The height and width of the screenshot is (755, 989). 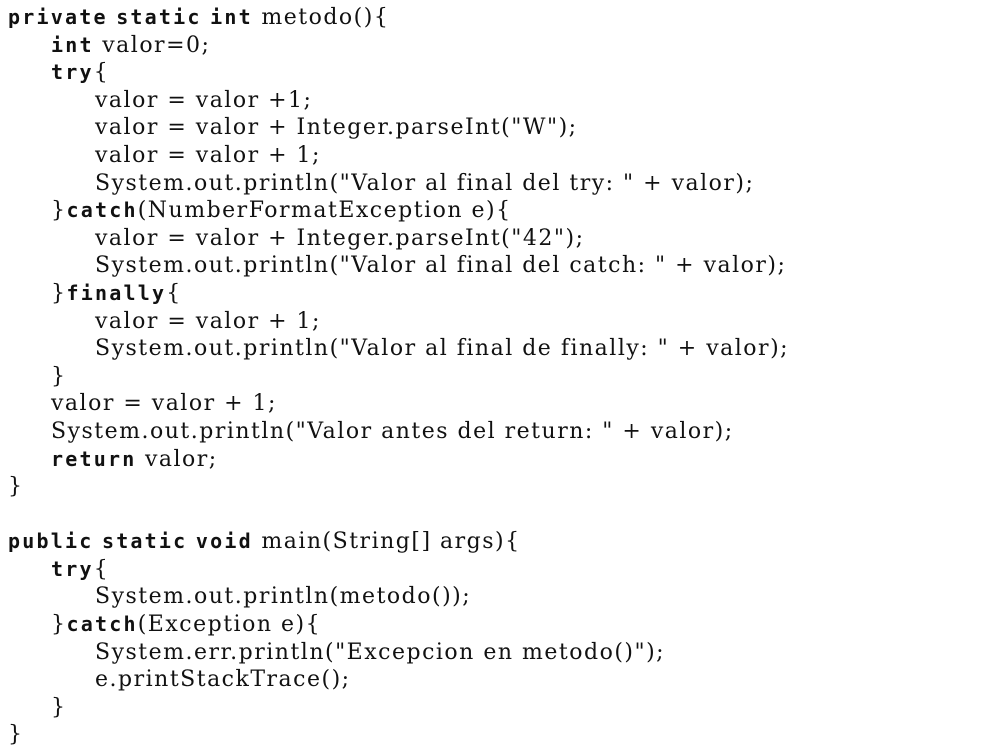 What do you see at coordinates (495, 18) in the screenshot?
I see `code-line-1: private static int metodo(){` at bounding box center [495, 18].